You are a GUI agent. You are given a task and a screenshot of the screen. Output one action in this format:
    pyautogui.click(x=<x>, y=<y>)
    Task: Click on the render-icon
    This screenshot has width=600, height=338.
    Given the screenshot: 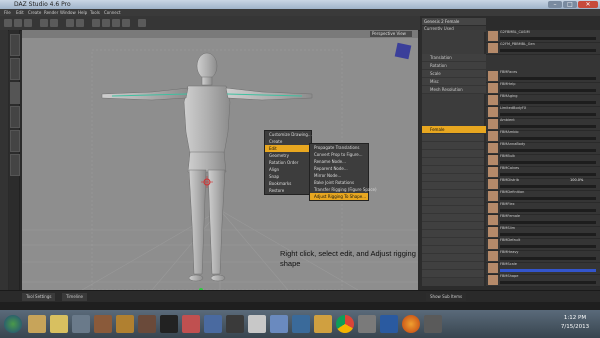 What is the action you would take?
    pyautogui.click(x=70, y=23)
    